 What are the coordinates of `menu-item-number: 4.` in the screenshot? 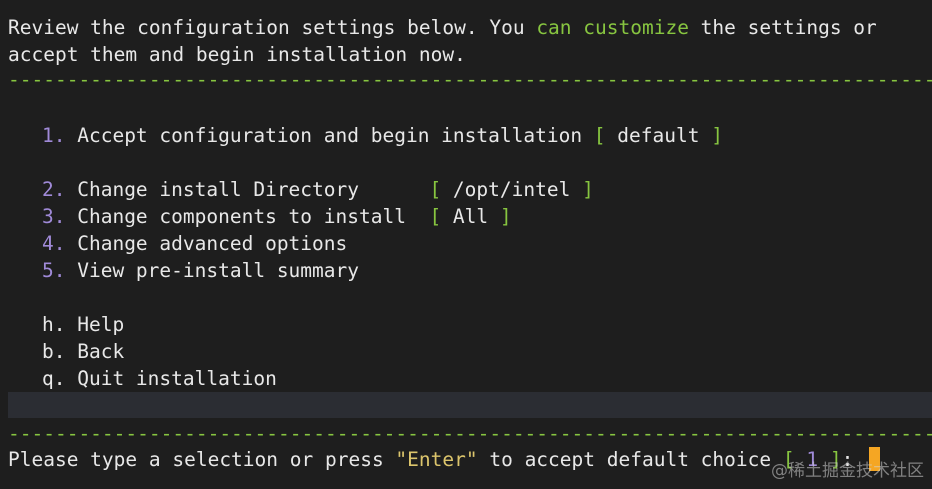 It's located at (54, 243).